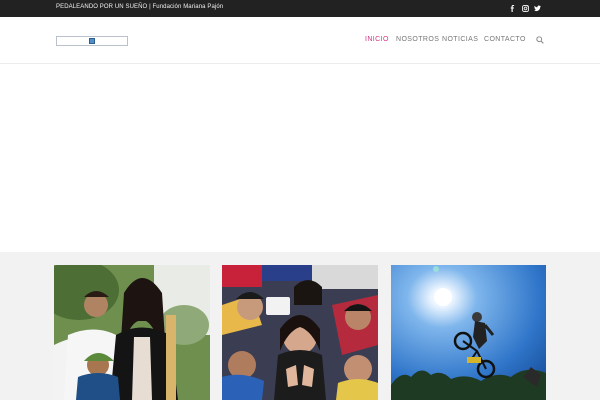 The height and width of the screenshot is (400, 600). What do you see at coordinates (377, 39) in the screenshot?
I see `nav-inicio: INICIO` at bounding box center [377, 39].